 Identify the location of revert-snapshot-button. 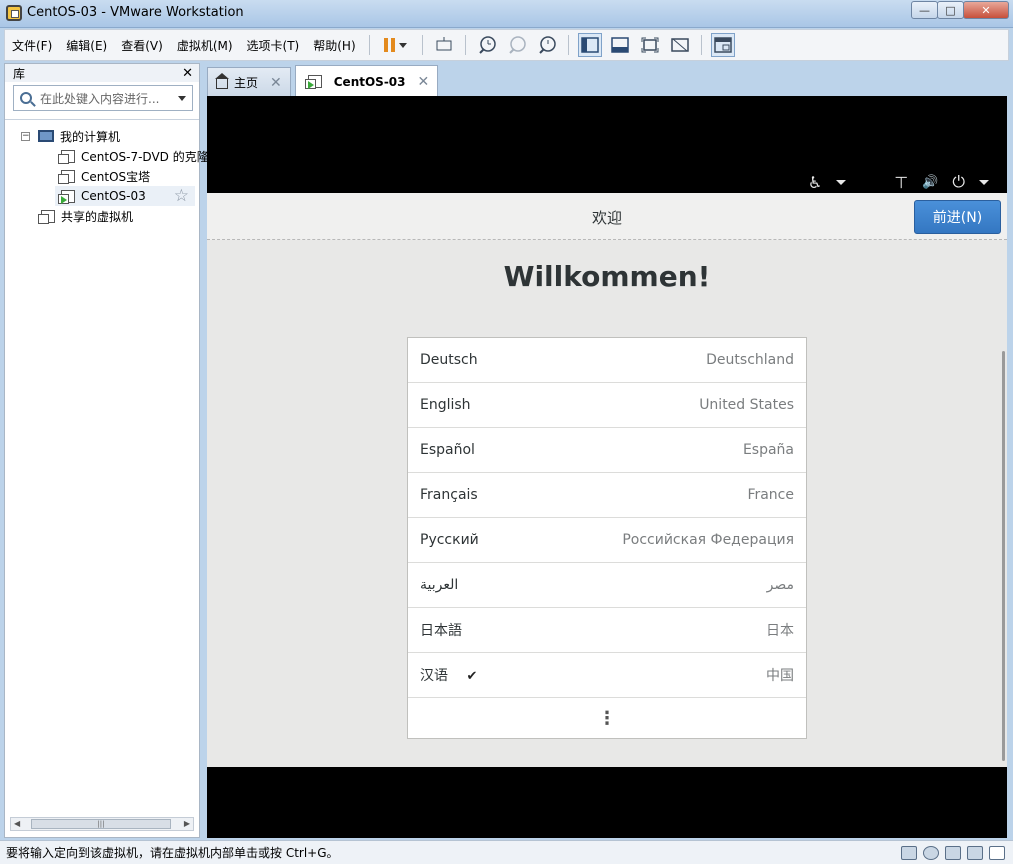
(517, 45).